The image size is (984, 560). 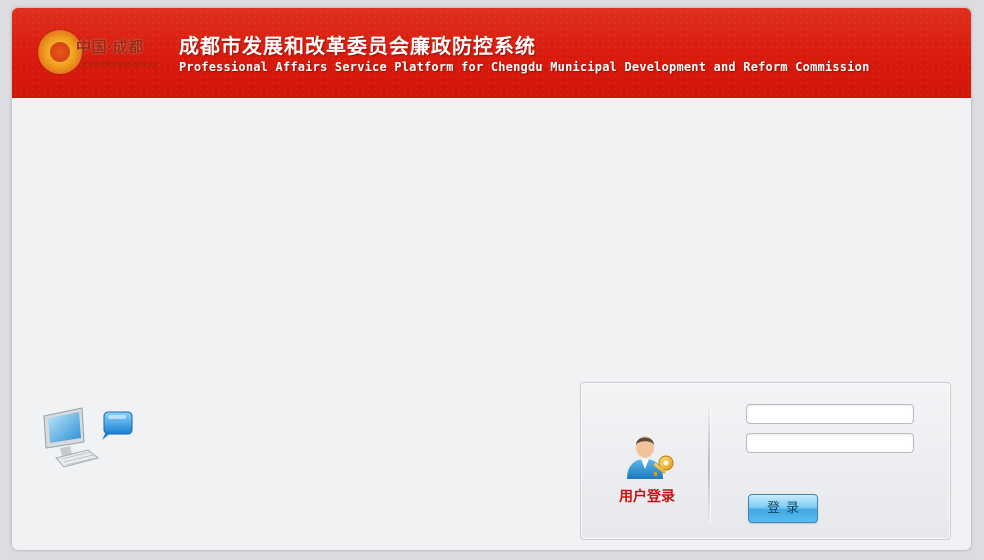 What do you see at coordinates (765, 461) in the screenshot?
I see `login-panel: 用户登录 登录` at bounding box center [765, 461].